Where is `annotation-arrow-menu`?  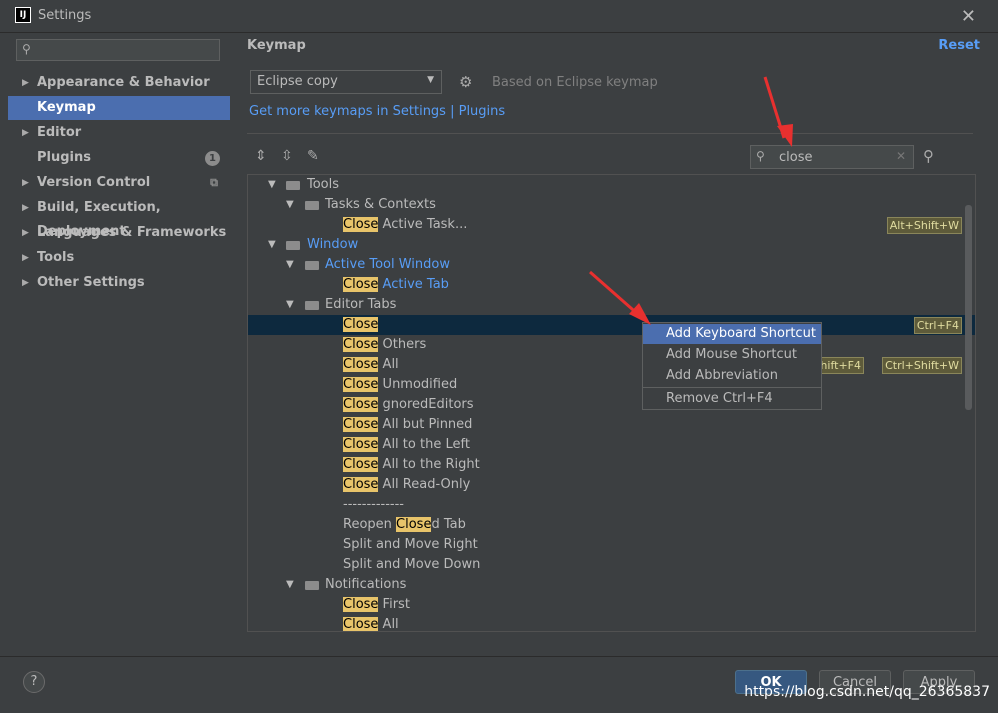 annotation-arrow-menu is located at coordinates (620, 297).